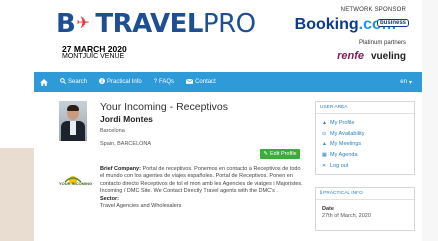  Describe the element at coordinates (265, 154) in the screenshot. I see `edit-icon: ✎` at that location.